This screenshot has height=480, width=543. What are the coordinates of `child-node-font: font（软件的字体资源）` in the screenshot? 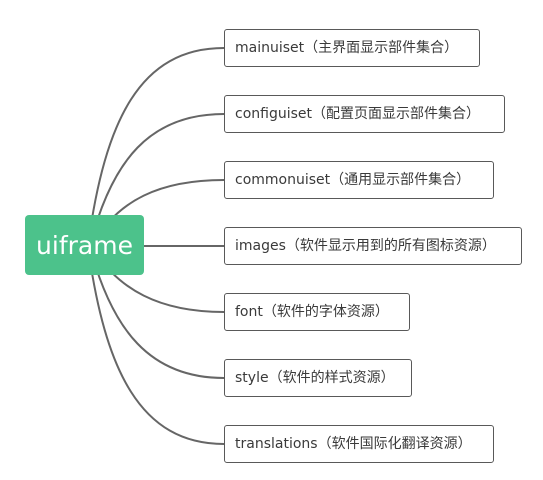 It's located at (317, 312).